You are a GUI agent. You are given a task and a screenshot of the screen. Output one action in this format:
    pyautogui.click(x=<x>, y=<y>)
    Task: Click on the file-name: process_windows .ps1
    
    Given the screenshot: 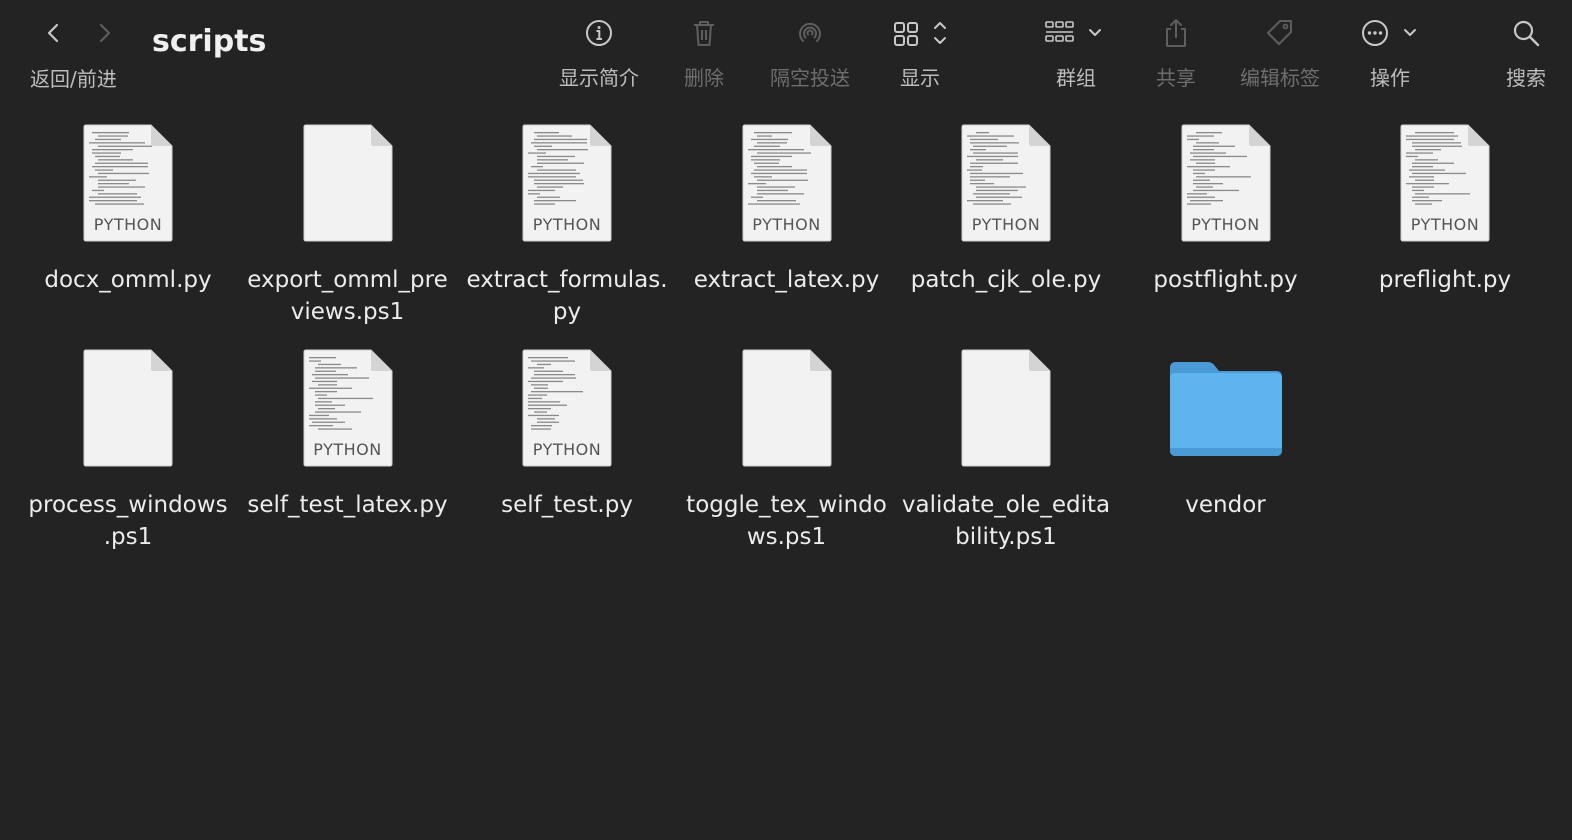 What is the action you would take?
    pyautogui.click(x=128, y=521)
    